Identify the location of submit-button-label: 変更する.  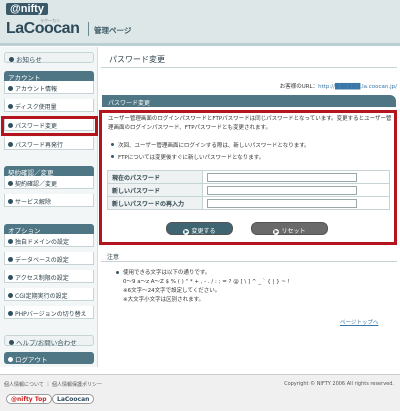
(203, 231).